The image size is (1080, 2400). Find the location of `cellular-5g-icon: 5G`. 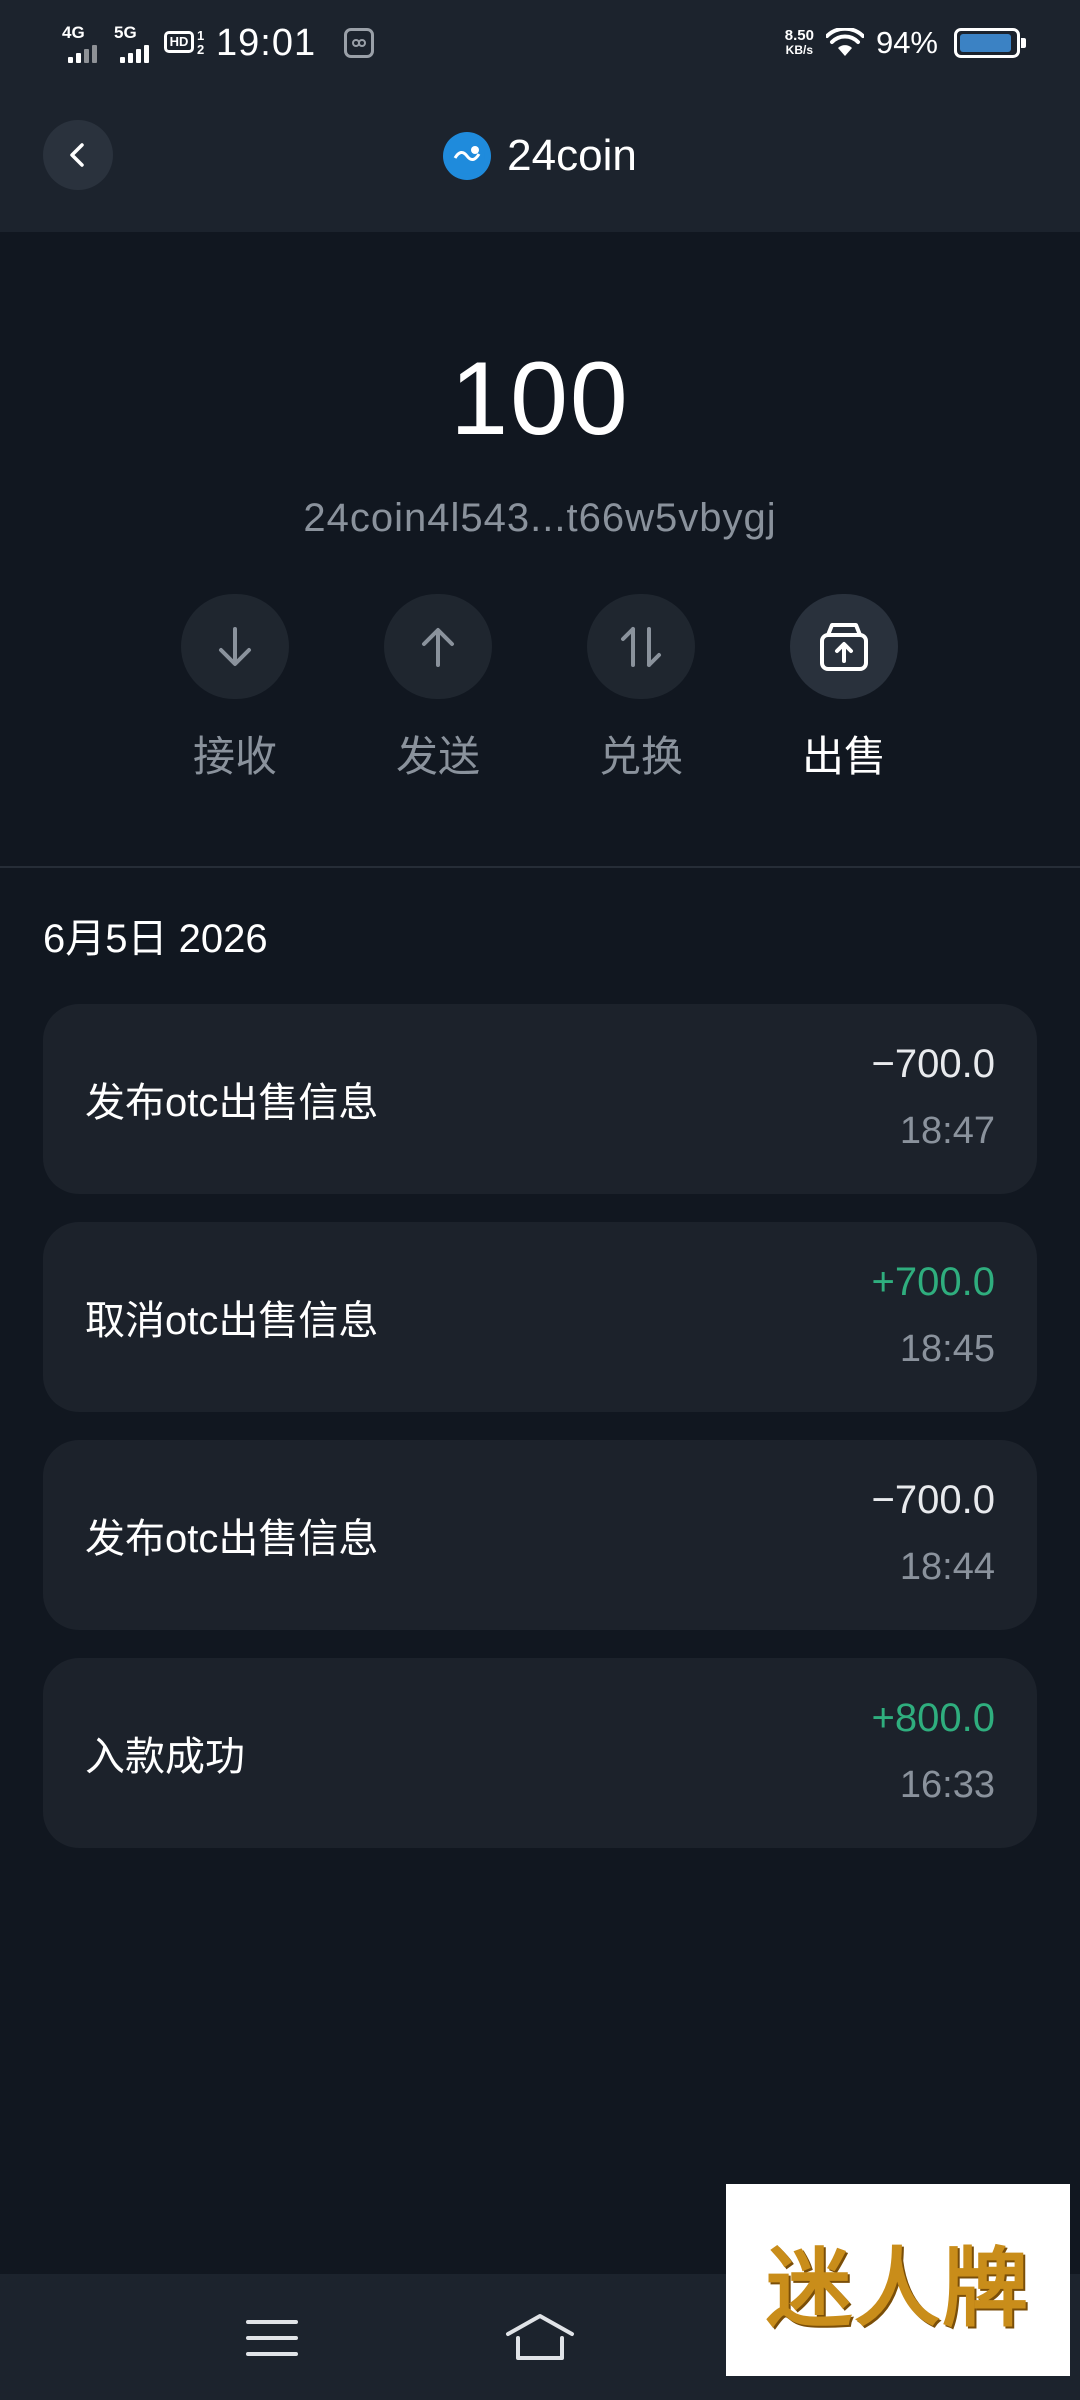

cellular-5g-icon: 5G is located at coordinates (134, 43).